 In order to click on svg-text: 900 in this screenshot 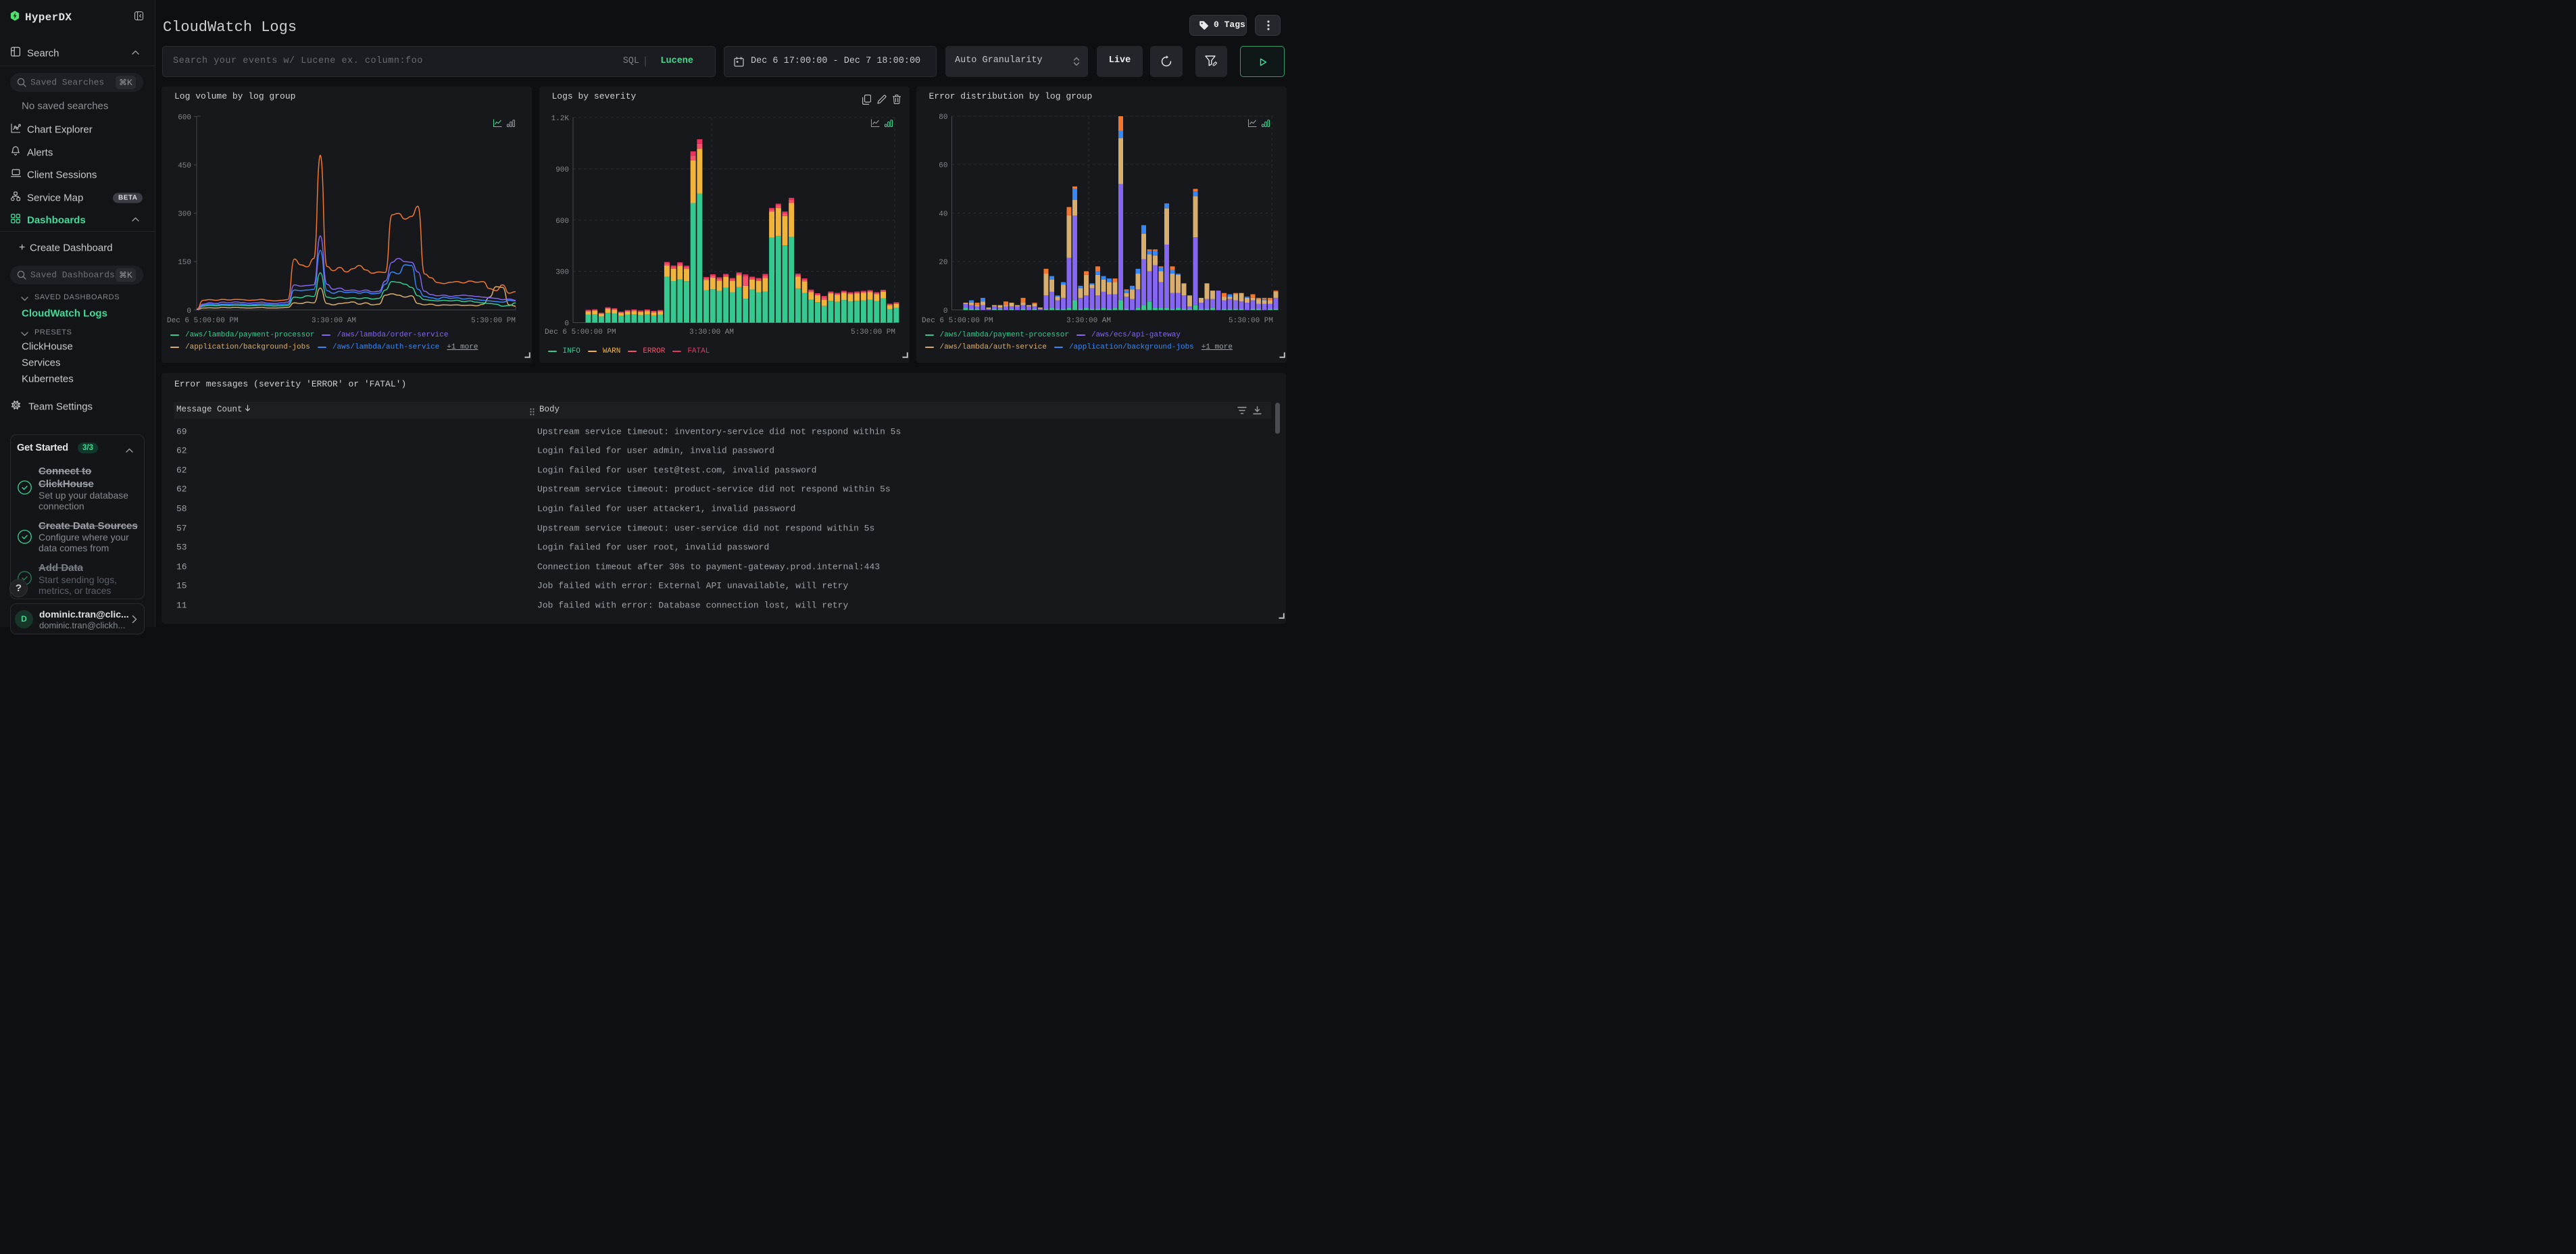, I will do `click(562, 170)`.